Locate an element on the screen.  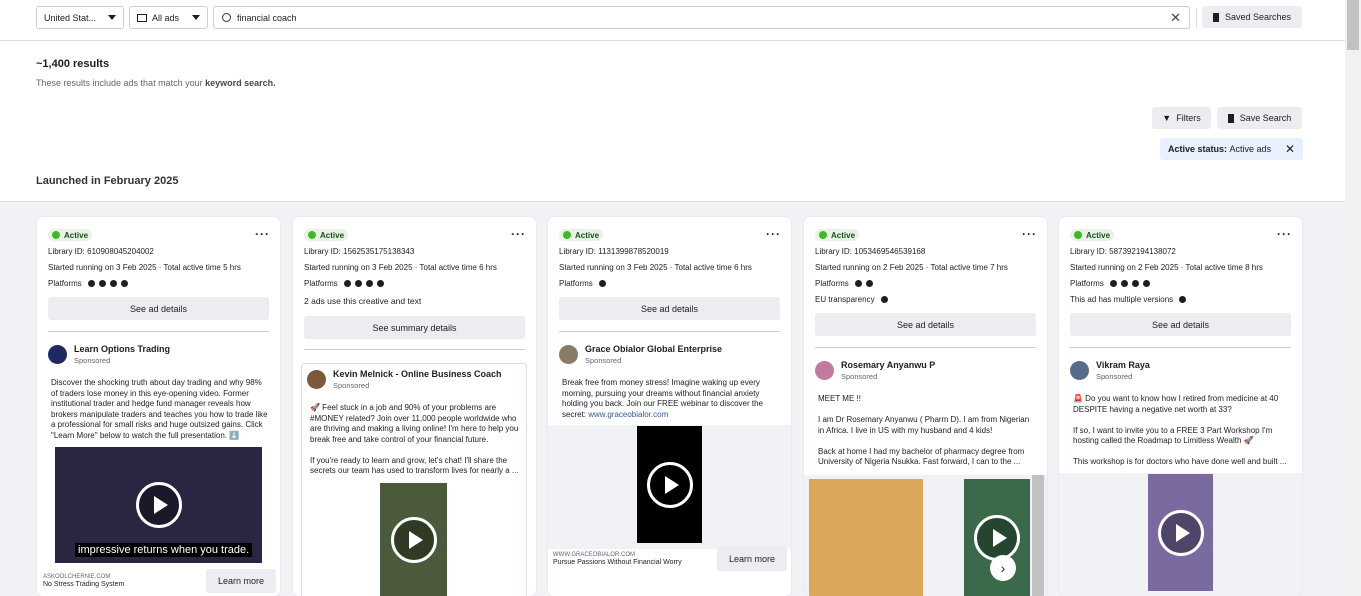
clear-icon: ✕ is located at coordinates (1175, 18).